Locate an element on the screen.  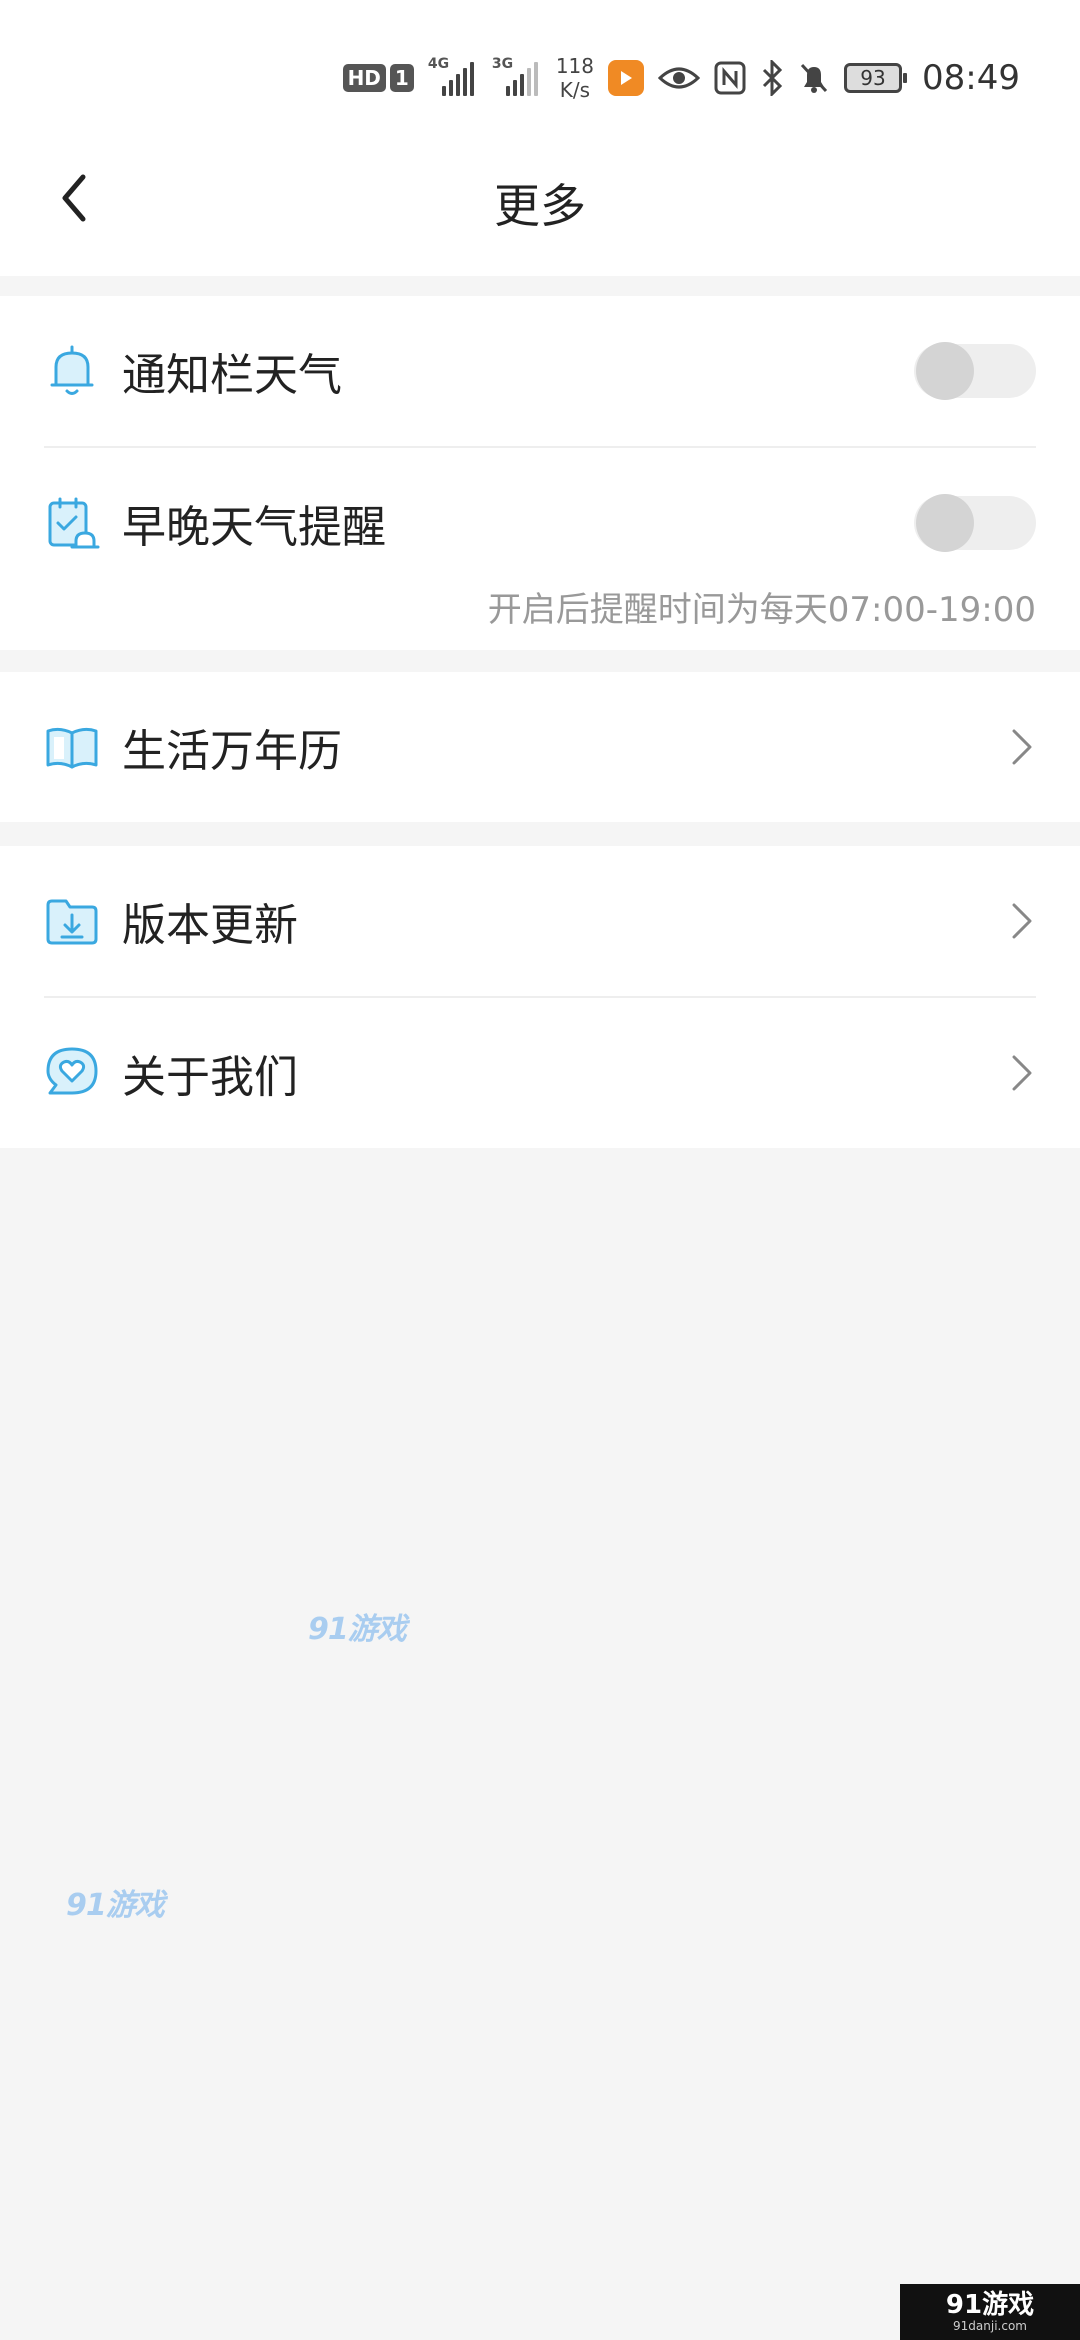
calendar-row: 生活万年历 is located at coordinates (540, 747).